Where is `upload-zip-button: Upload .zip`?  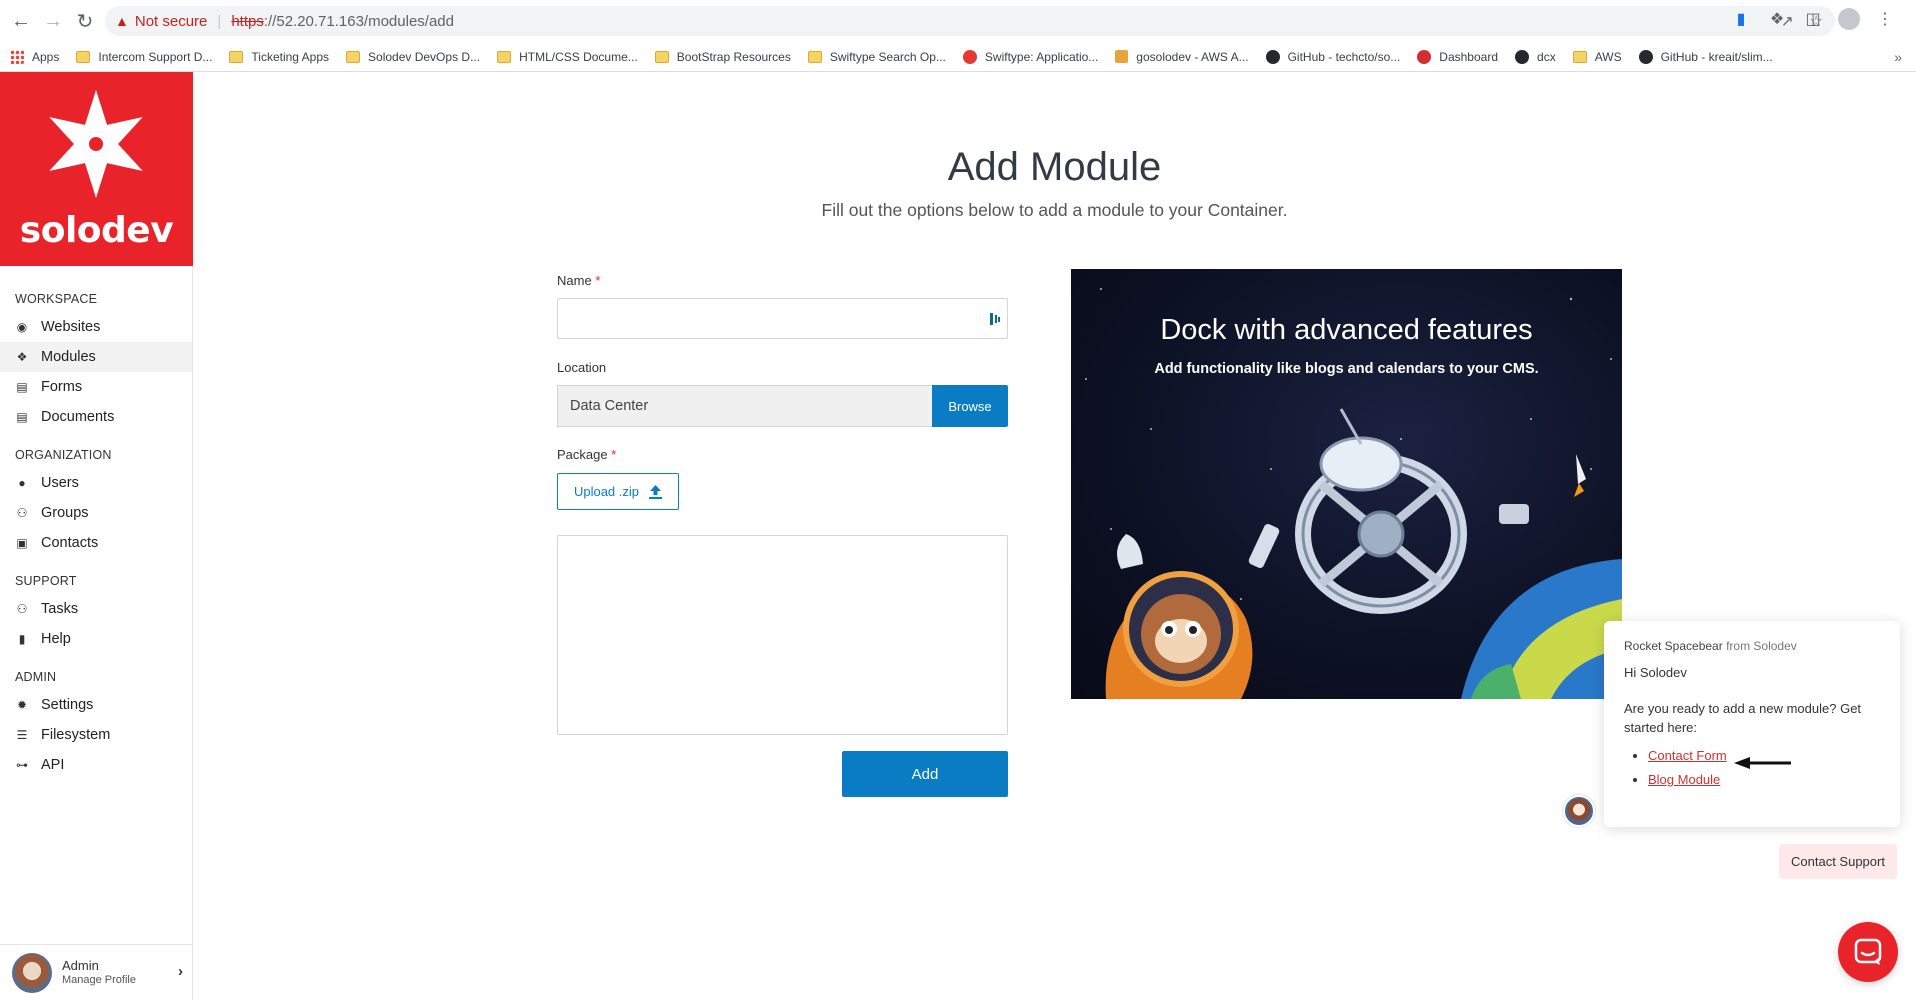 upload-zip-button: Upload .zip is located at coordinates (618, 491).